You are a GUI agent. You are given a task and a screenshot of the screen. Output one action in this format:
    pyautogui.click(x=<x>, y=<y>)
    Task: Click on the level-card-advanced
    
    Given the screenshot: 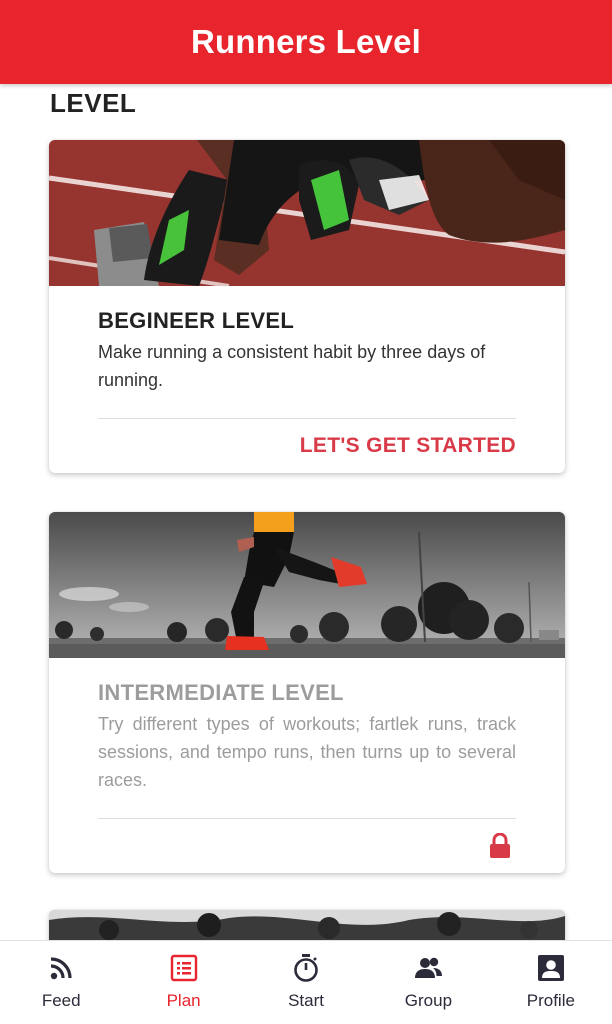 What is the action you would take?
    pyautogui.click(x=307, y=925)
    